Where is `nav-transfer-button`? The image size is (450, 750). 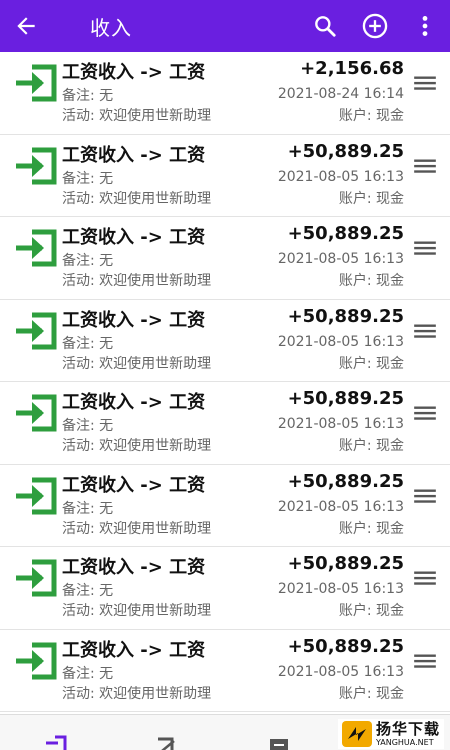 nav-transfer-button is located at coordinates (279, 732).